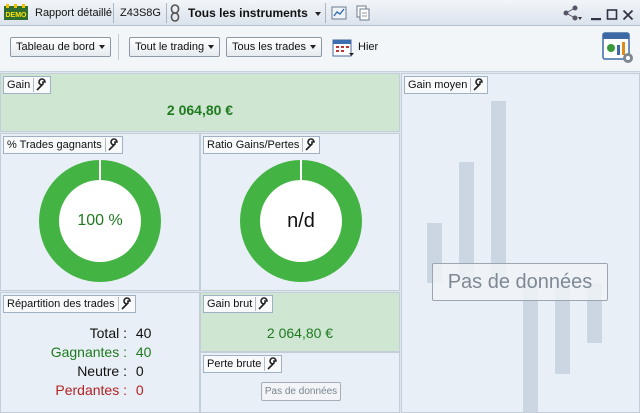  I want to click on win-trades-percent: 100 %, so click(100, 220).